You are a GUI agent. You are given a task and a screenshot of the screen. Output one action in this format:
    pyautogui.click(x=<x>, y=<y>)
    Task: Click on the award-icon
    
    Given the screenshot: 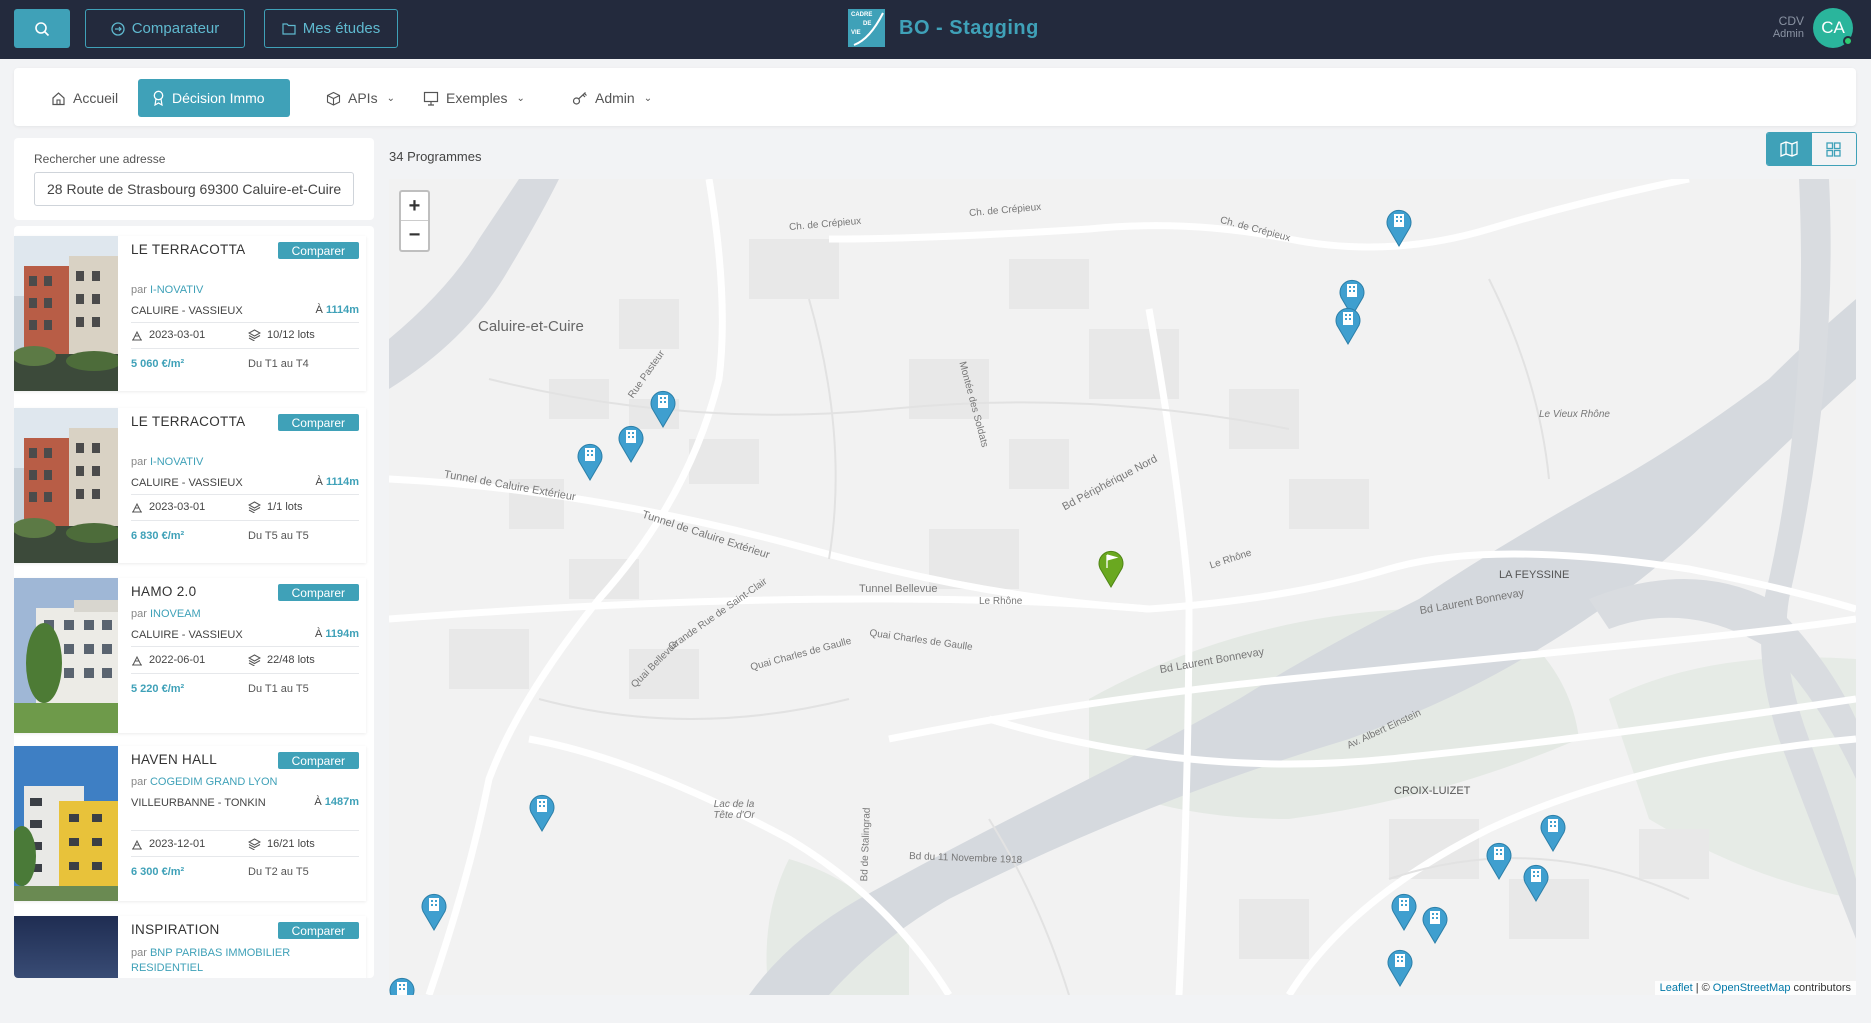 What is the action you would take?
    pyautogui.click(x=158, y=98)
    